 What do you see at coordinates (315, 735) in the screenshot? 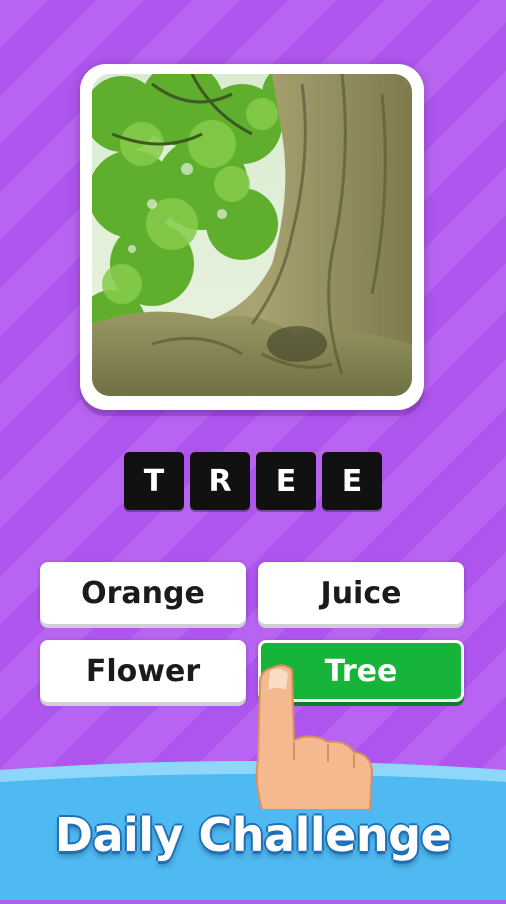
I see `pointing-hand-icon` at bounding box center [315, 735].